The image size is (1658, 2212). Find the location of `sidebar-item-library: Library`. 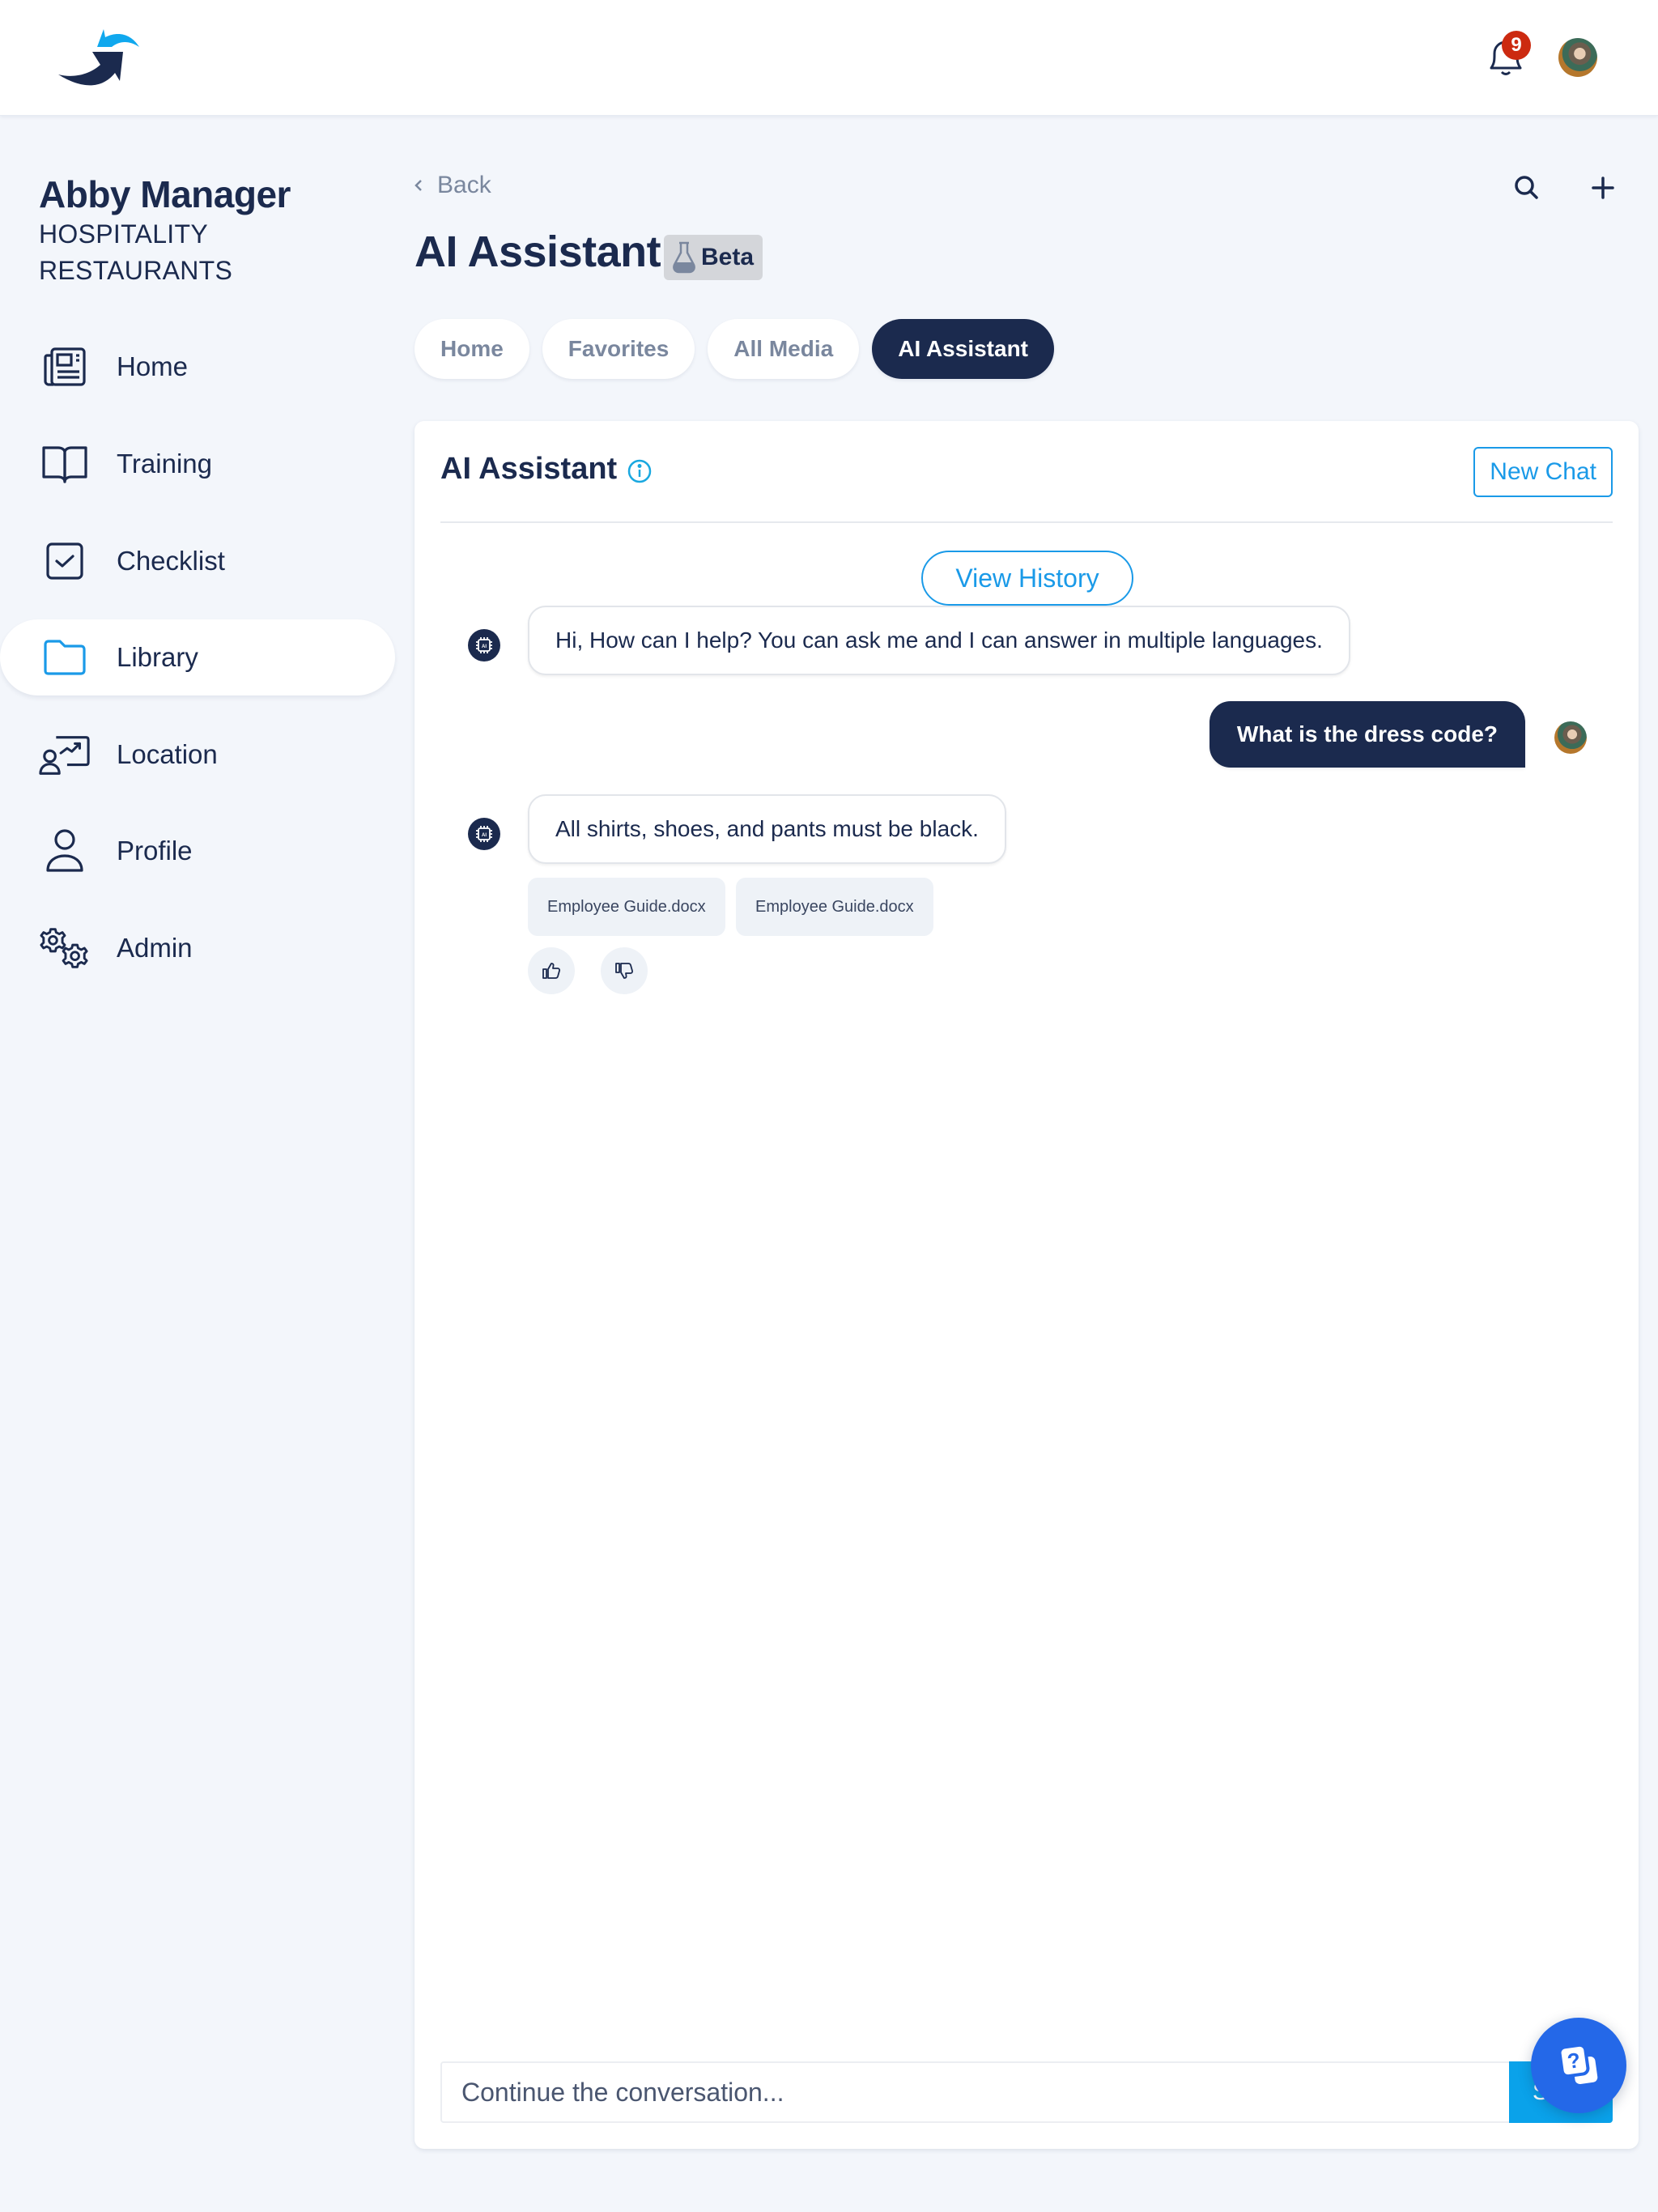

sidebar-item-library: Library is located at coordinates (197, 657).